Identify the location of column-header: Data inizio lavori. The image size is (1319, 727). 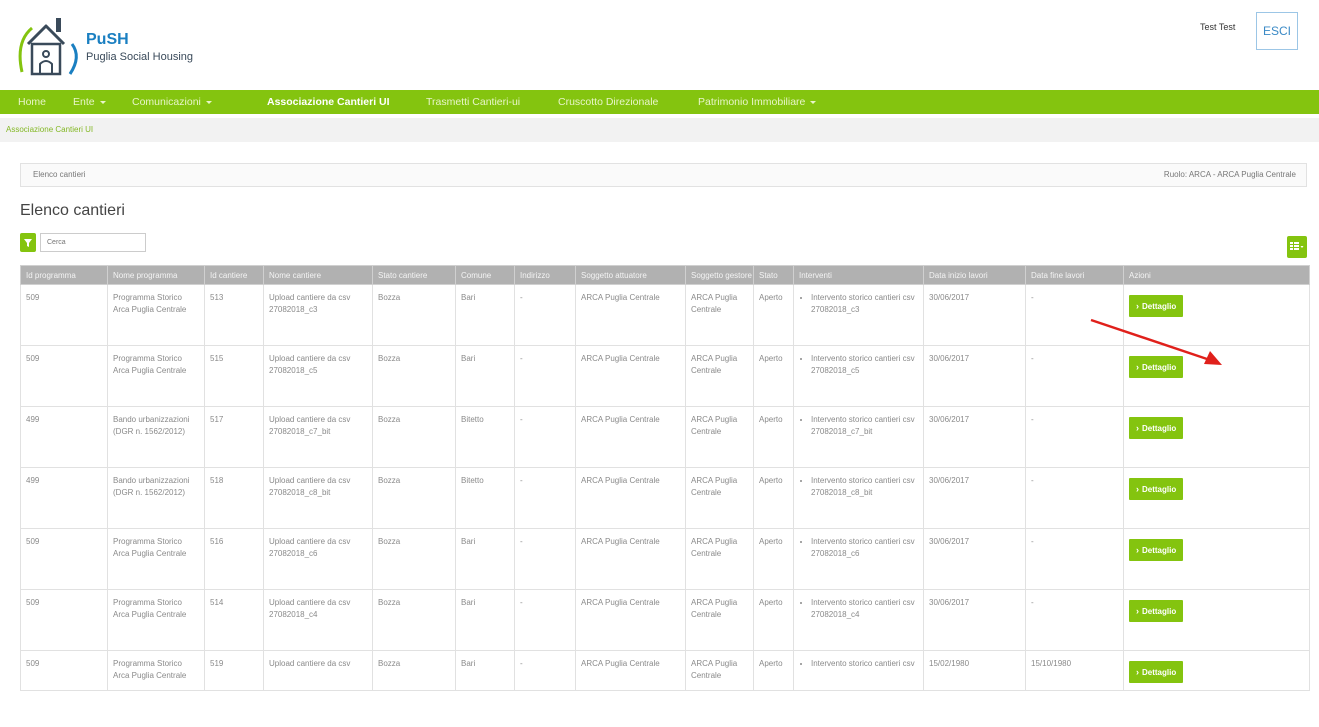
(974, 275).